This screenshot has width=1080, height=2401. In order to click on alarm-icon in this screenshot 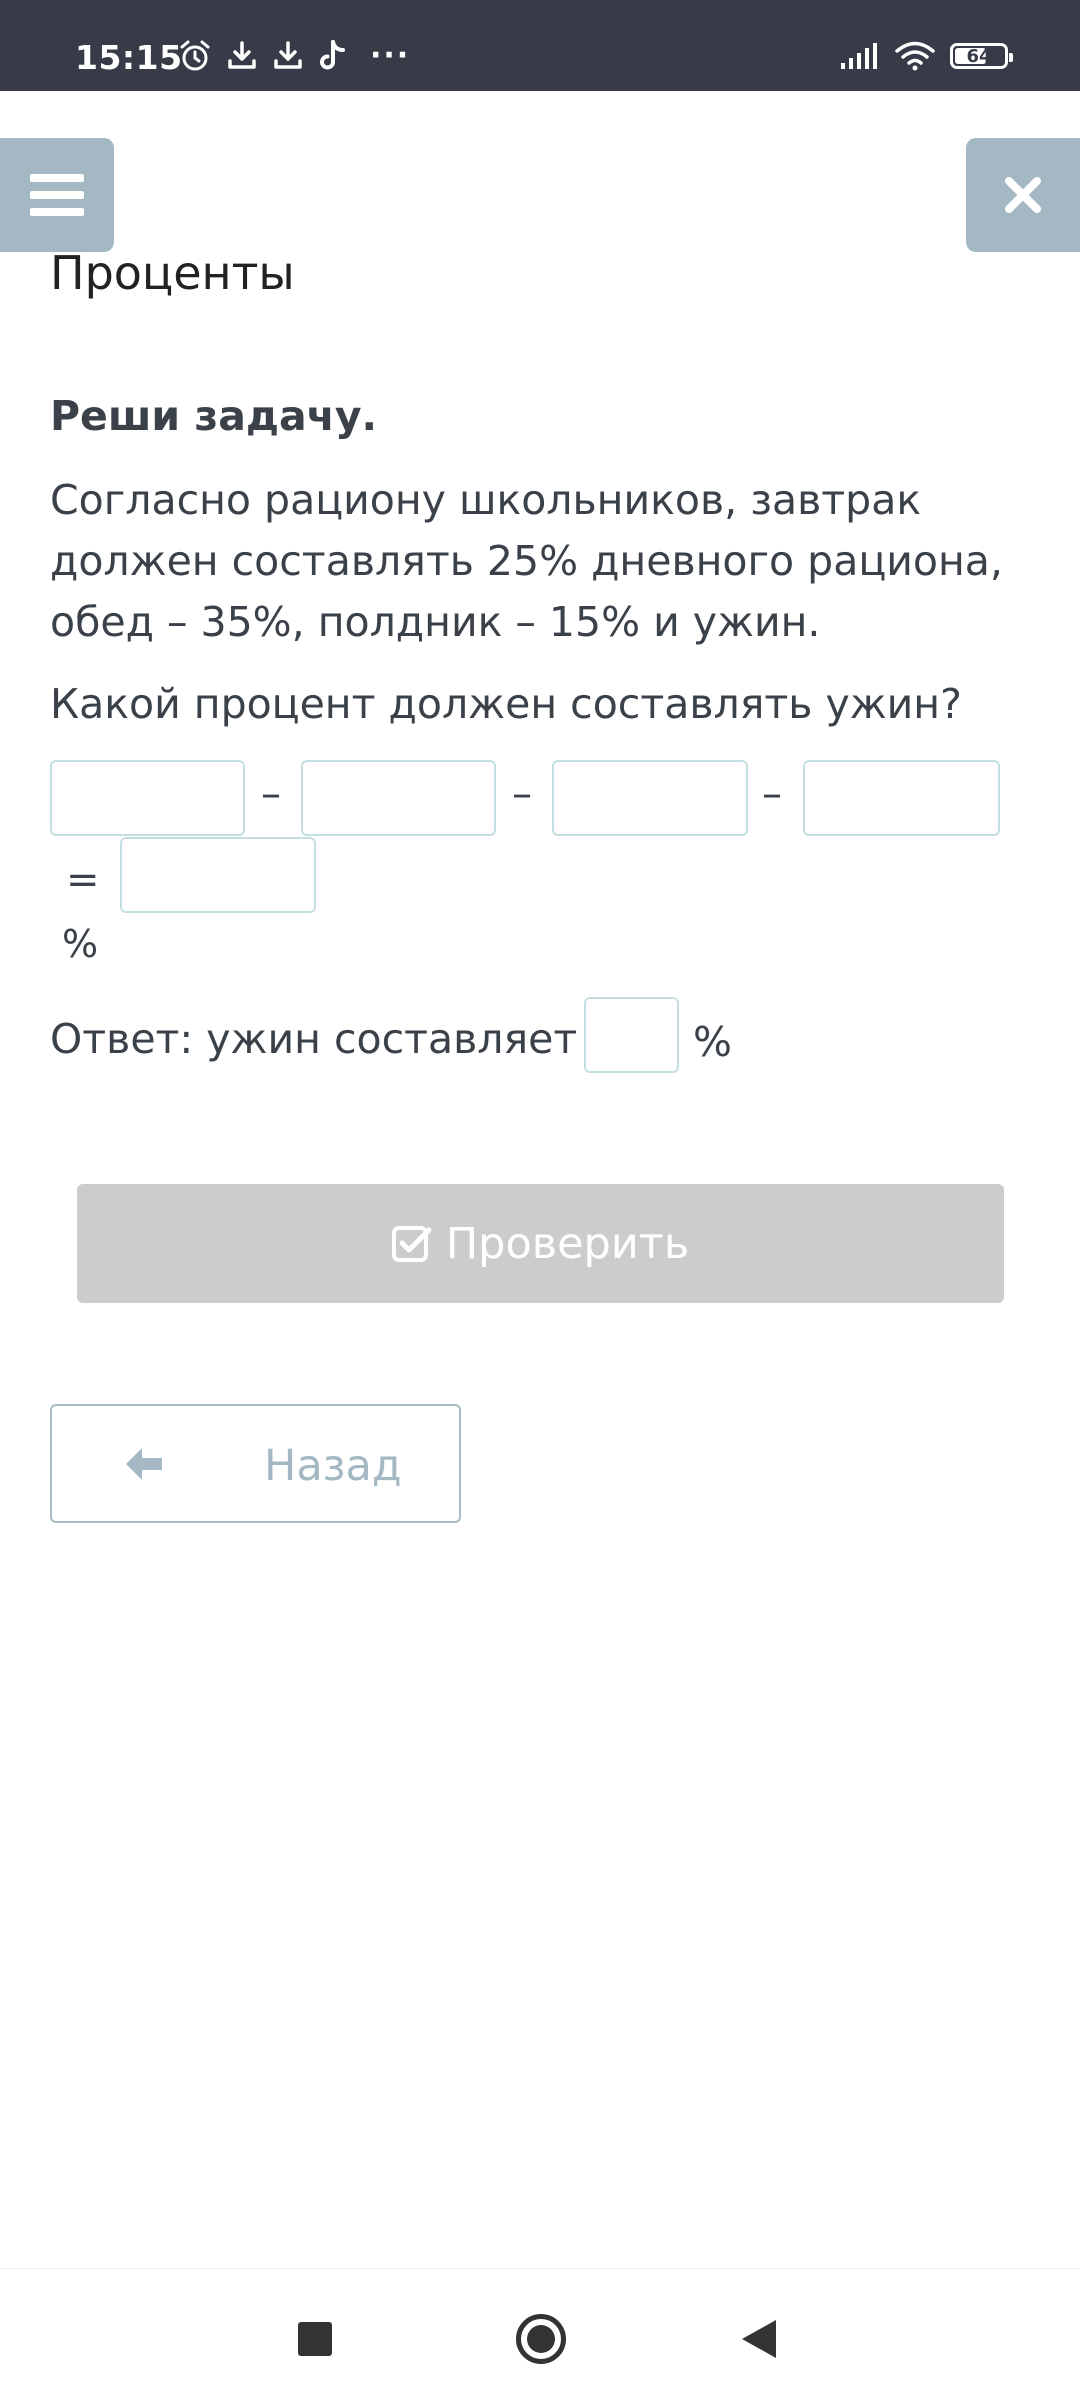, I will do `click(195, 55)`.